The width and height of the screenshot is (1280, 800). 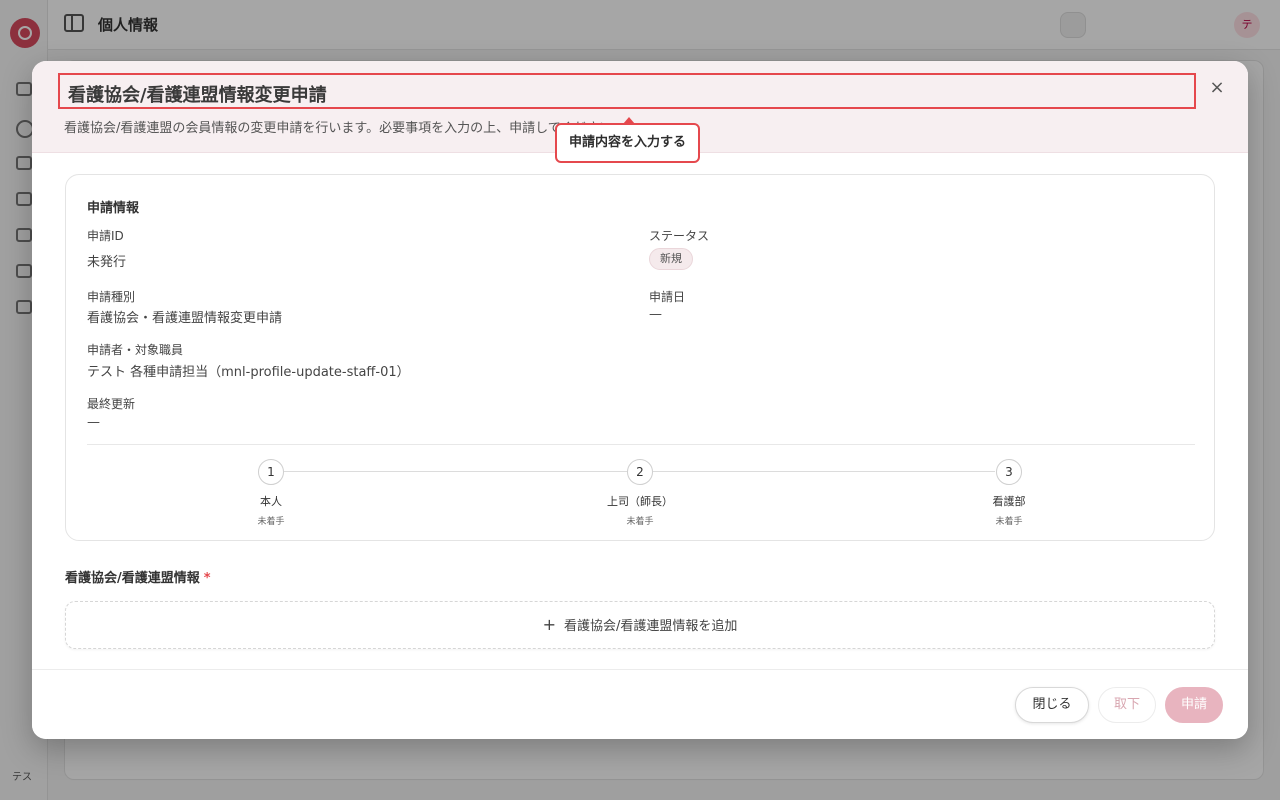 I want to click on step-label: 本人, so click(x=271, y=501).